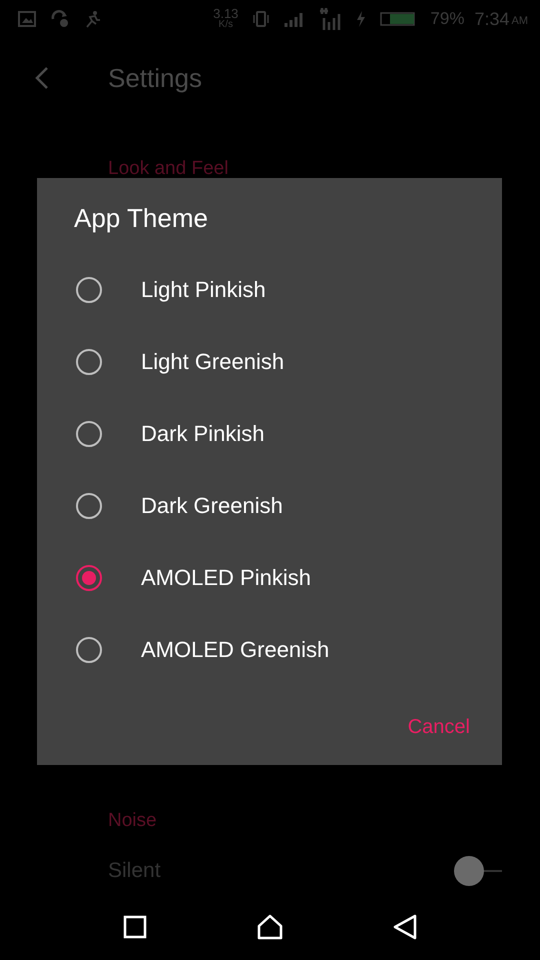 The image size is (540, 960). What do you see at coordinates (155, 78) in the screenshot?
I see `screen-title: Settings` at bounding box center [155, 78].